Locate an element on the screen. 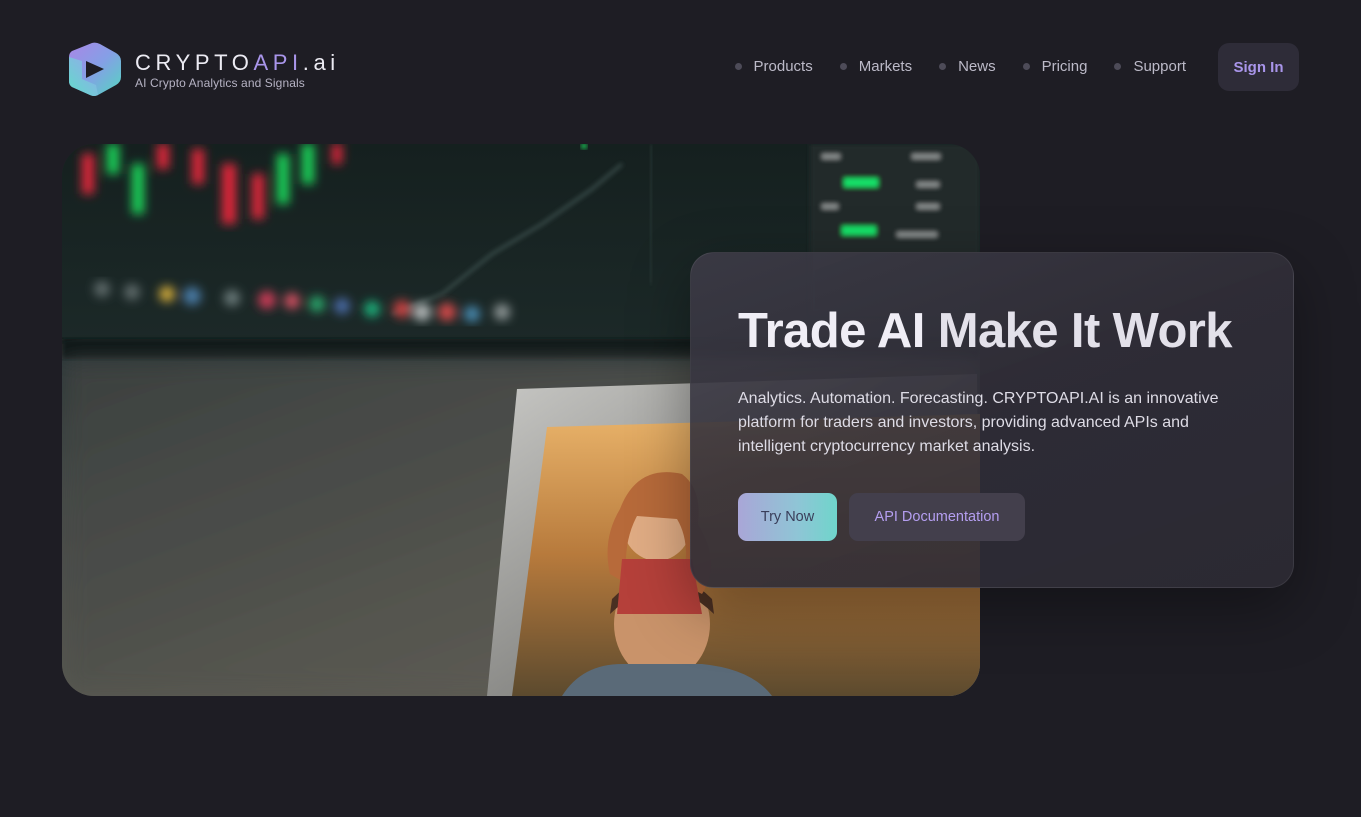 The width and height of the screenshot is (1361, 817). nav-item-label: Pricing is located at coordinates (1064, 66).